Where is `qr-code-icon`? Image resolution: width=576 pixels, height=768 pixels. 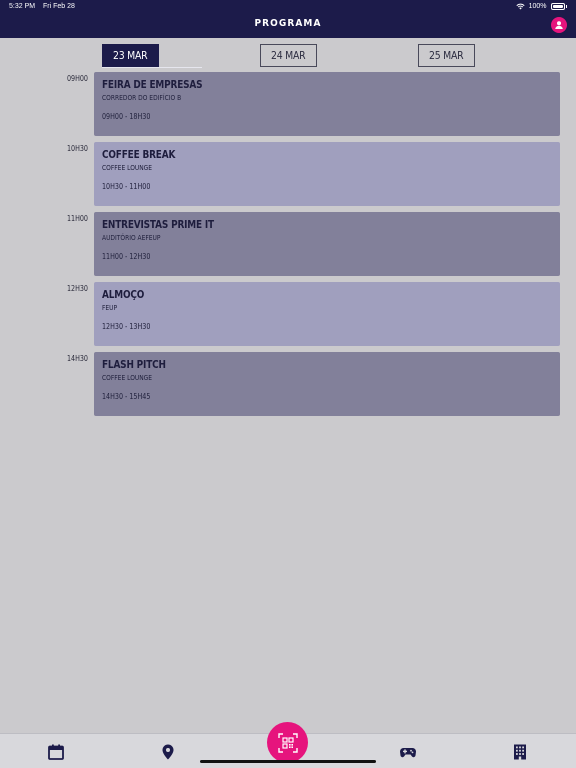
qr-code-icon is located at coordinates (287, 742).